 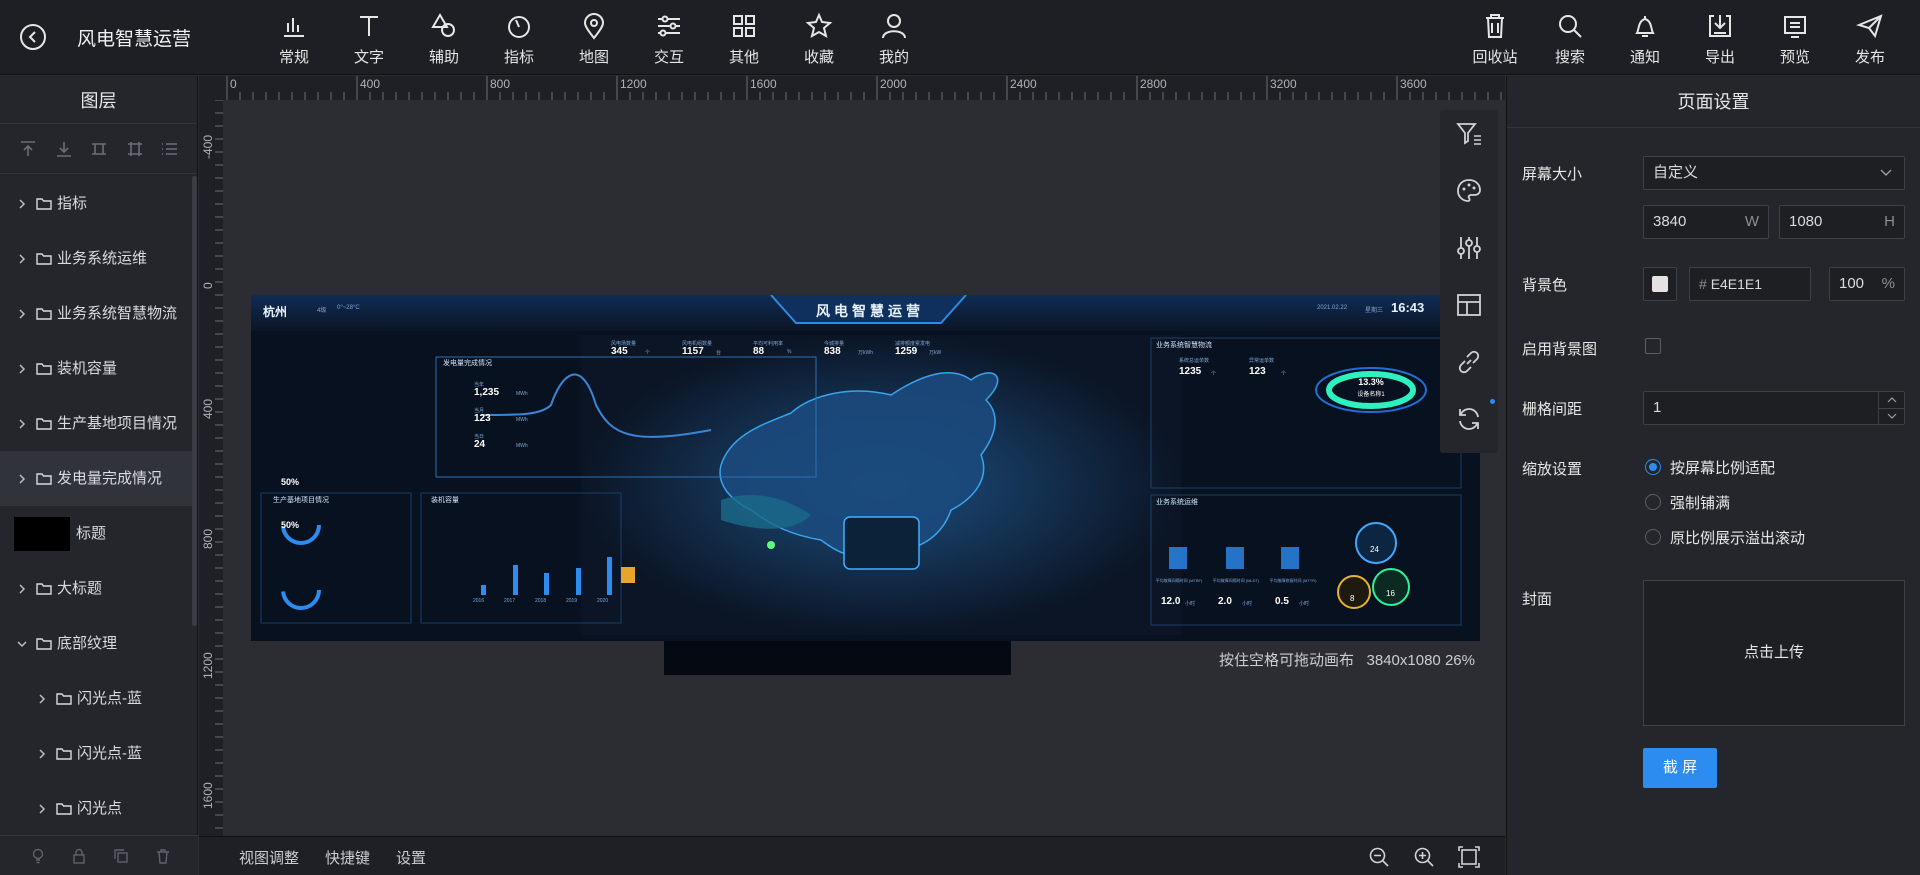 I want to click on copy-icon, so click(x=121, y=856).